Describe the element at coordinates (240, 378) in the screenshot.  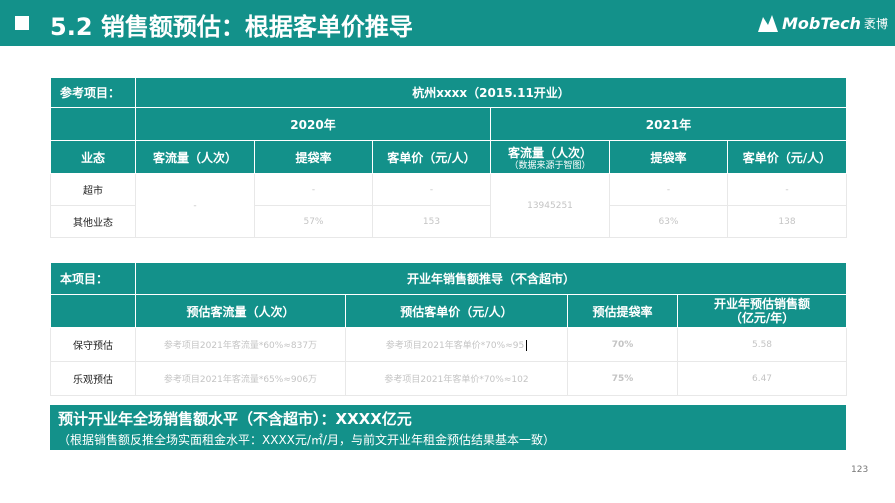
I see `est-traffic-value: 参考项目2021年客流量*65%≈906万` at that location.